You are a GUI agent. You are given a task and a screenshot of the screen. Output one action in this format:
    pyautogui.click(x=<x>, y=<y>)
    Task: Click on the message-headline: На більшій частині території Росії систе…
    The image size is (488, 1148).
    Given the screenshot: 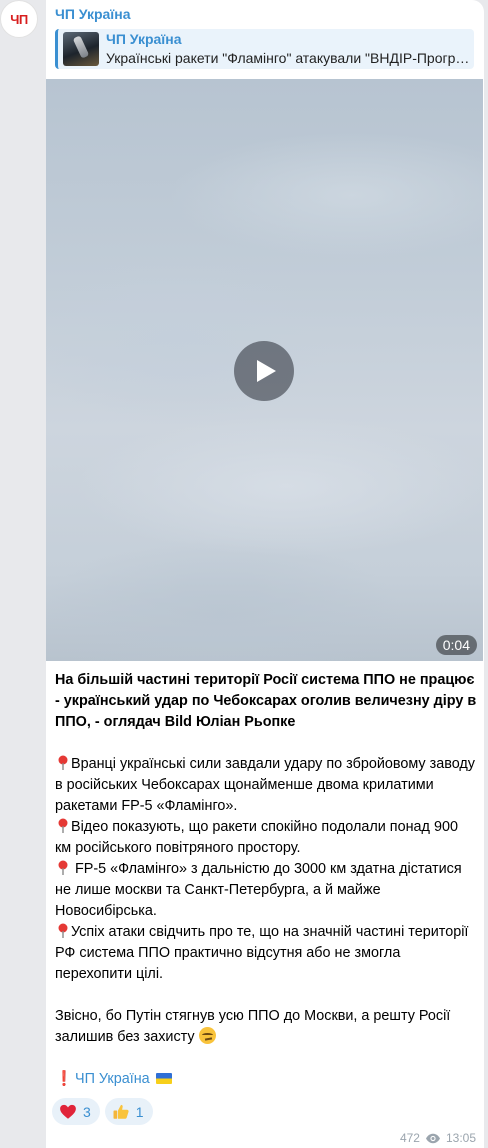 What is the action you would take?
    pyautogui.click(x=266, y=701)
    